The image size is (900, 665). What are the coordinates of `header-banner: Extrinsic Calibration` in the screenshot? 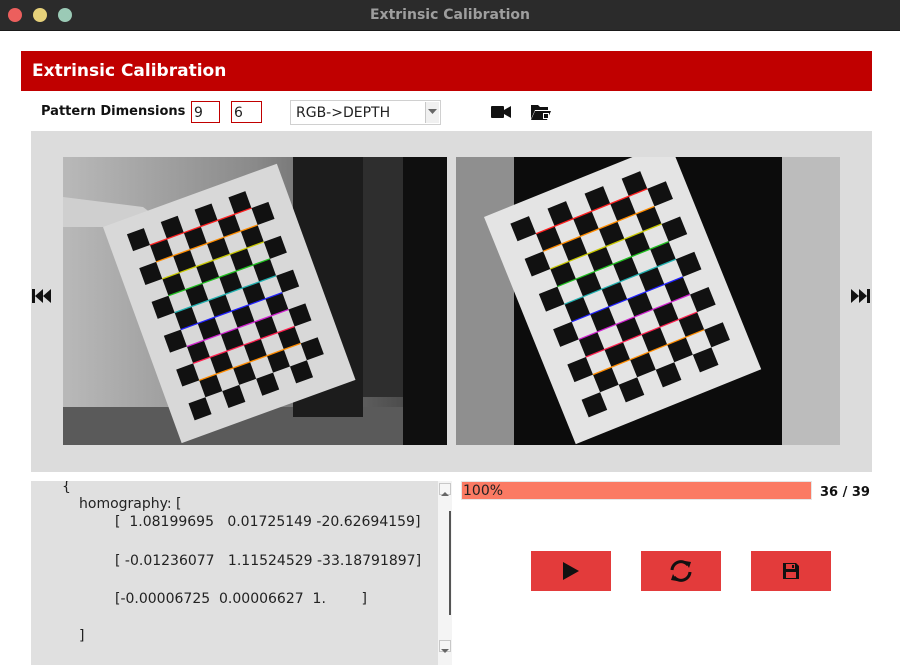 It's located at (446, 71).